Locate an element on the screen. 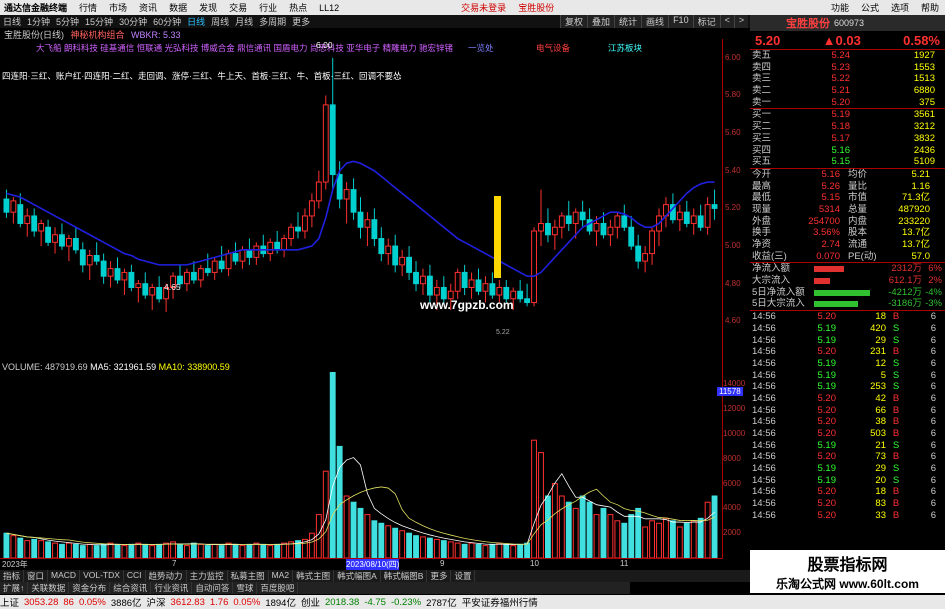  tab-ma2: MA2 is located at coordinates (281, 576).